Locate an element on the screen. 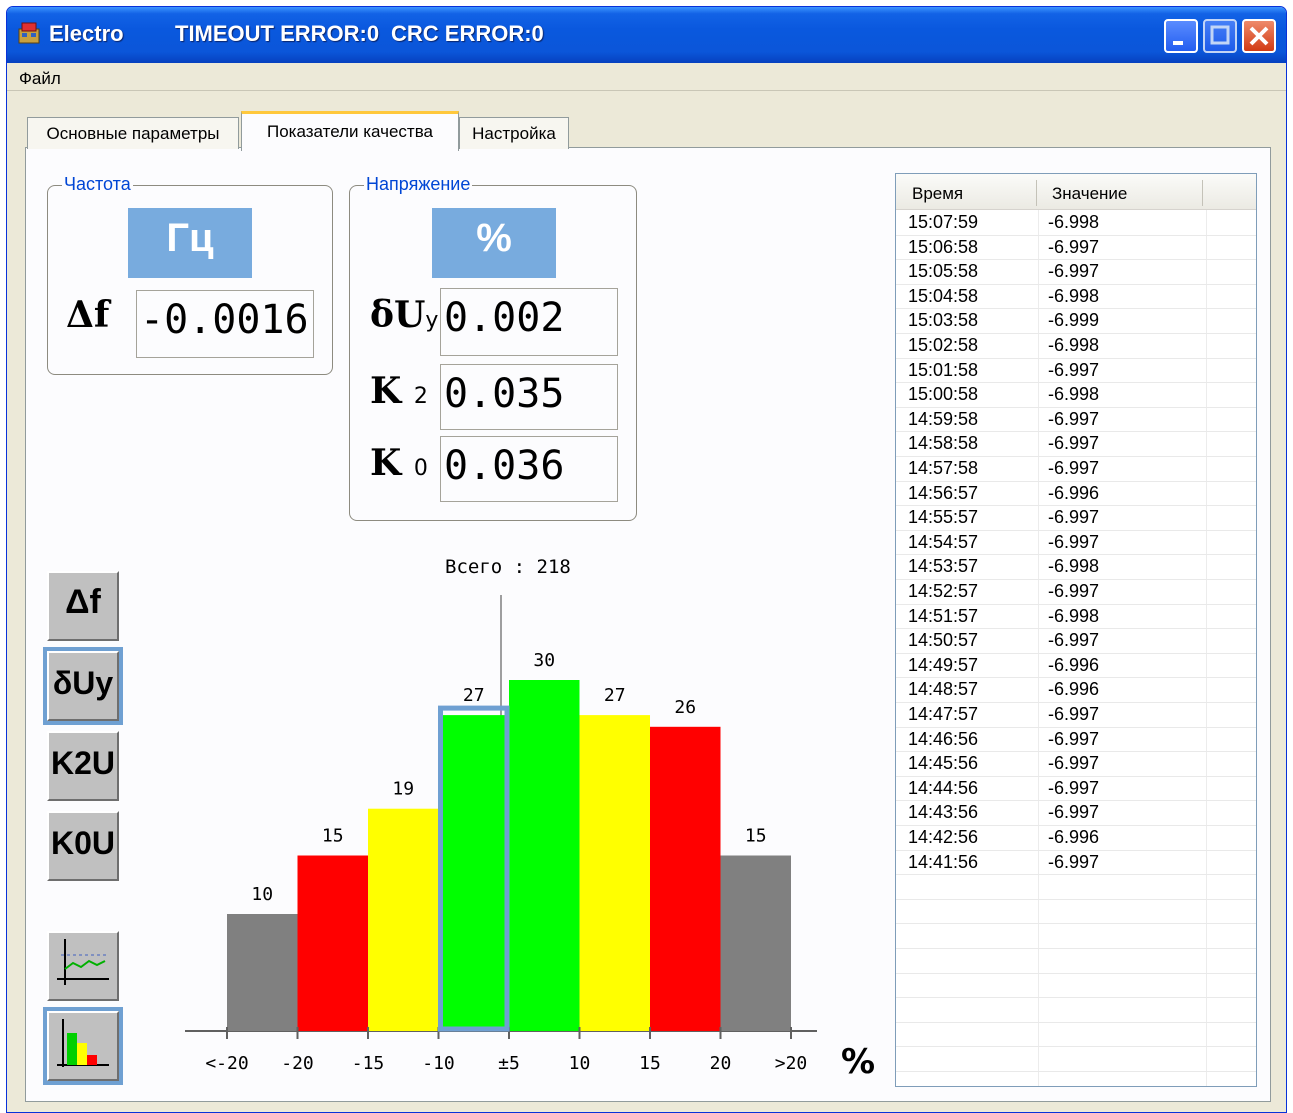 Image resolution: width=1293 pixels, height=1113 pixels. table-row: 14:46:56 -6.997 is located at coordinates (1076, 740).